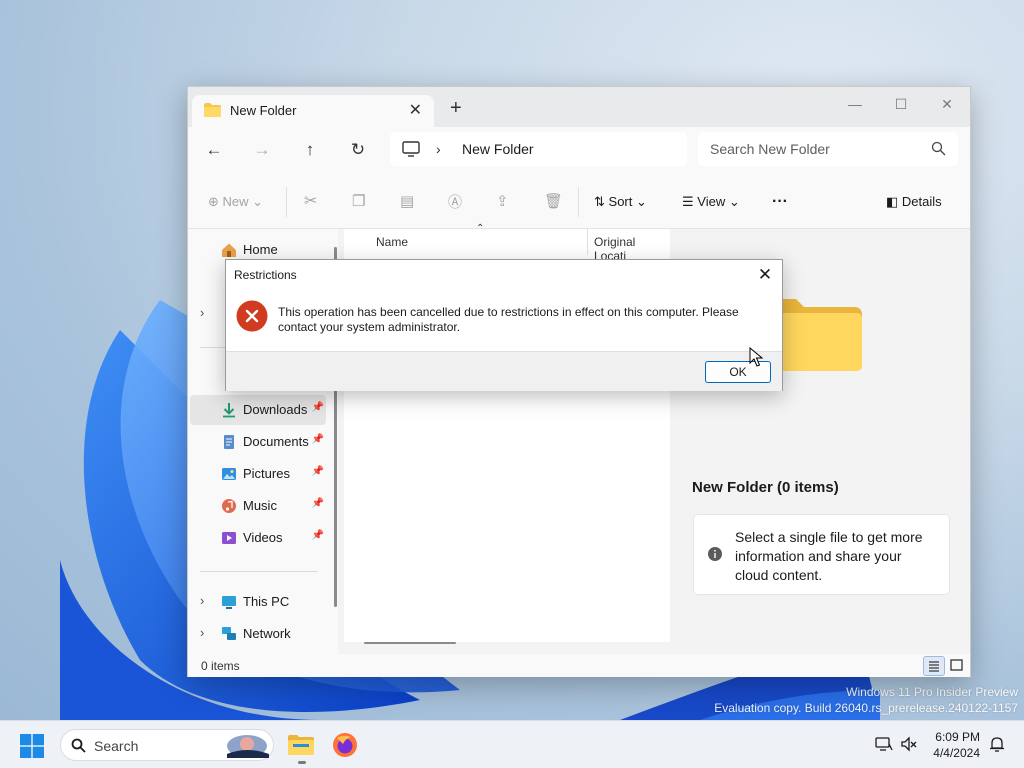 This screenshot has height=768, width=1024. I want to click on horizontal-scrollbar, so click(410, 643).